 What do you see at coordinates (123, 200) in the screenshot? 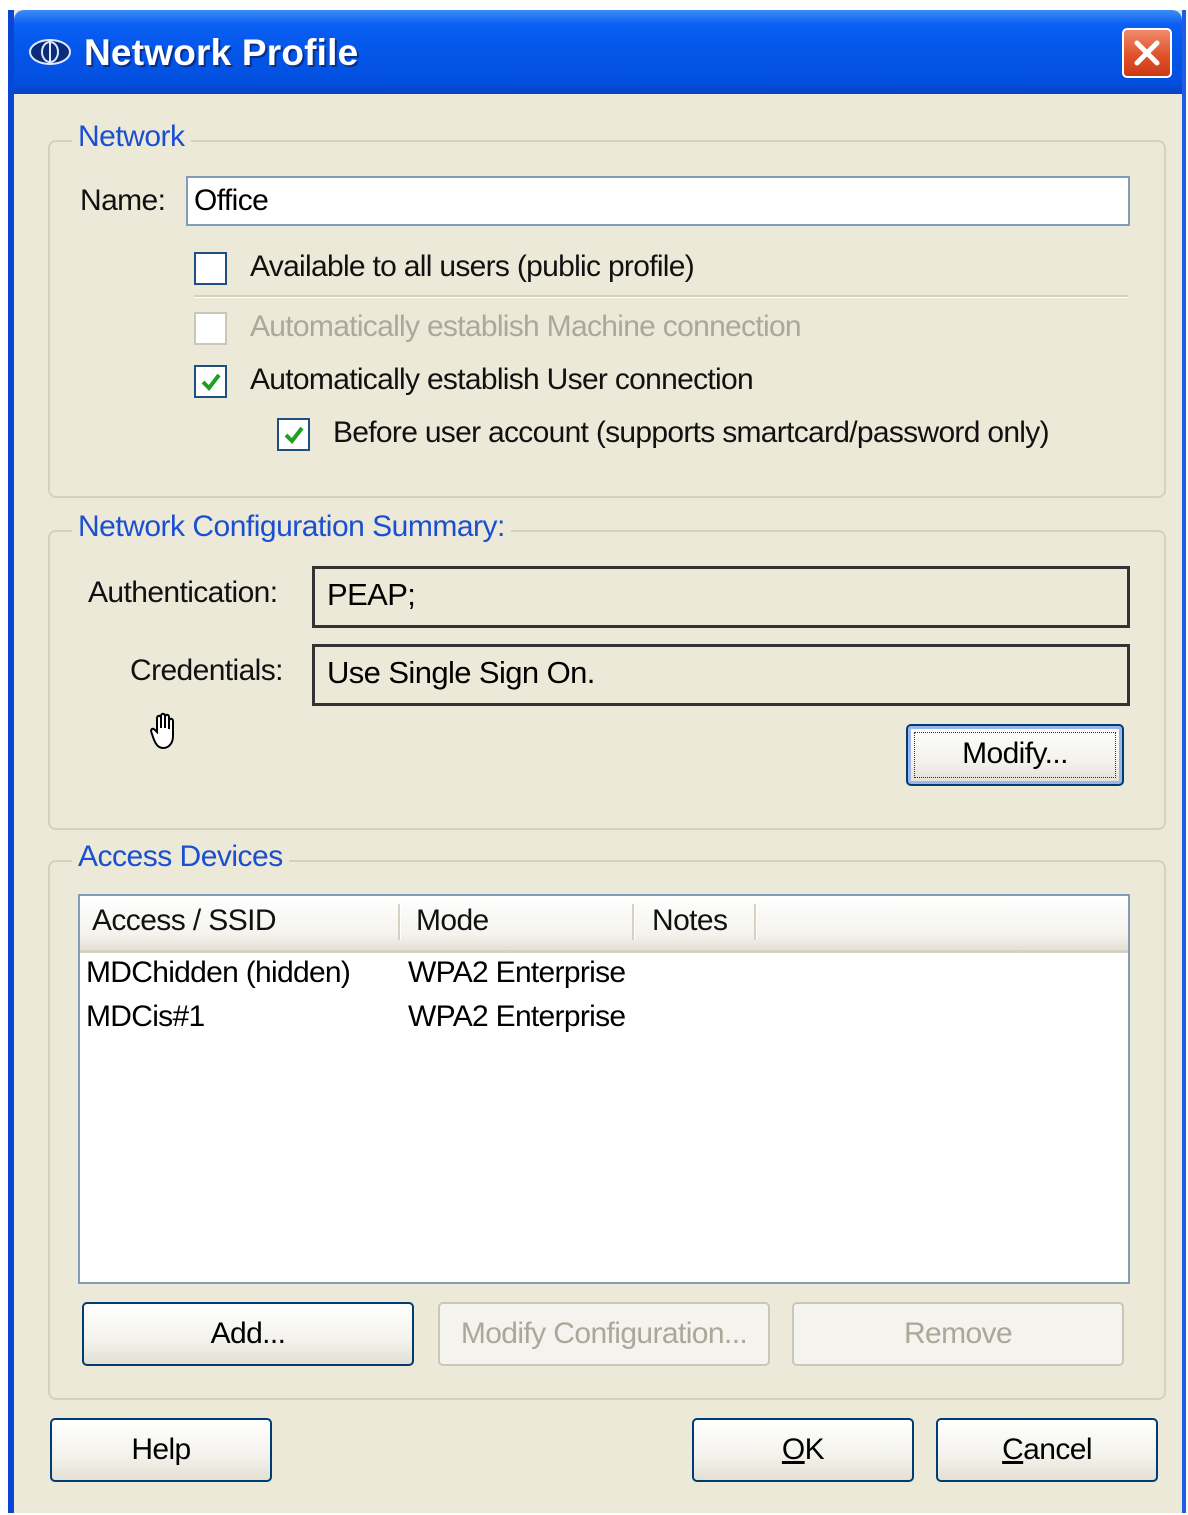
I see `name-label: Name:` at bounding box center [123, 200].